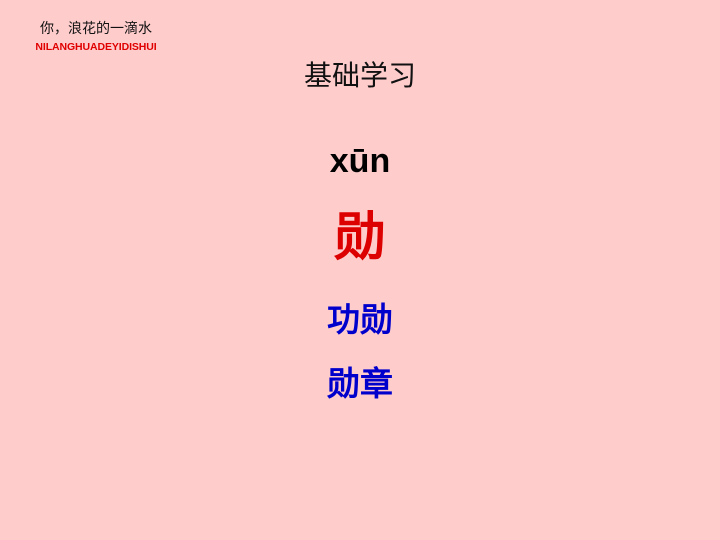 Image resolution: width=720 pixels, height=540 pixels. What do you see at coordinates (359, 238) in the screenshot?
I see `main-character: 勋` at bounding box center [359, 238].